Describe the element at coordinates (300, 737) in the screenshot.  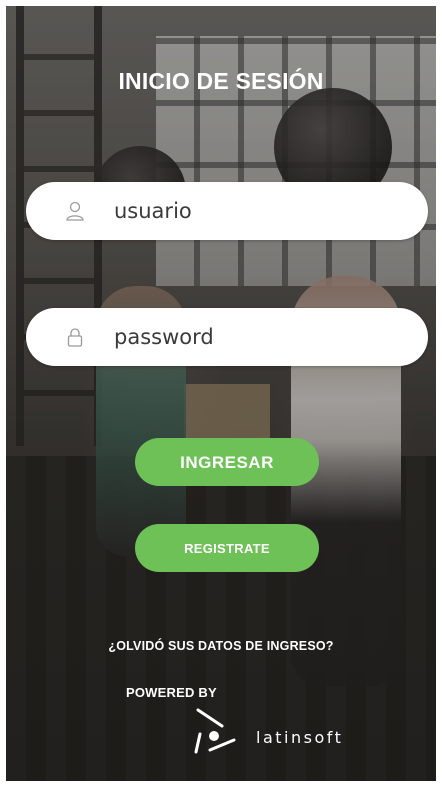
I see `brand-name: latinsoft` at that location.